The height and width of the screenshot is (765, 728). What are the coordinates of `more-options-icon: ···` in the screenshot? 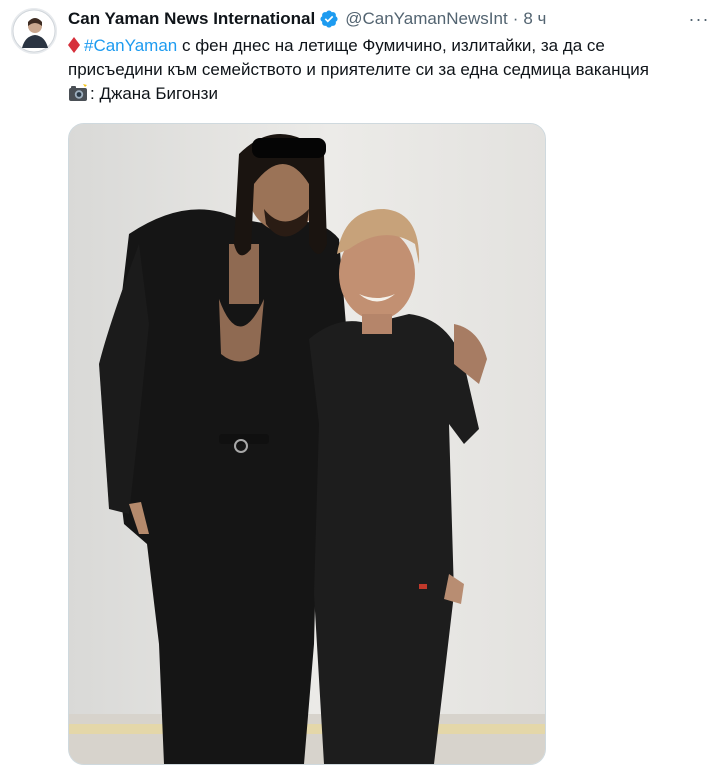 It's located at (699, 19).